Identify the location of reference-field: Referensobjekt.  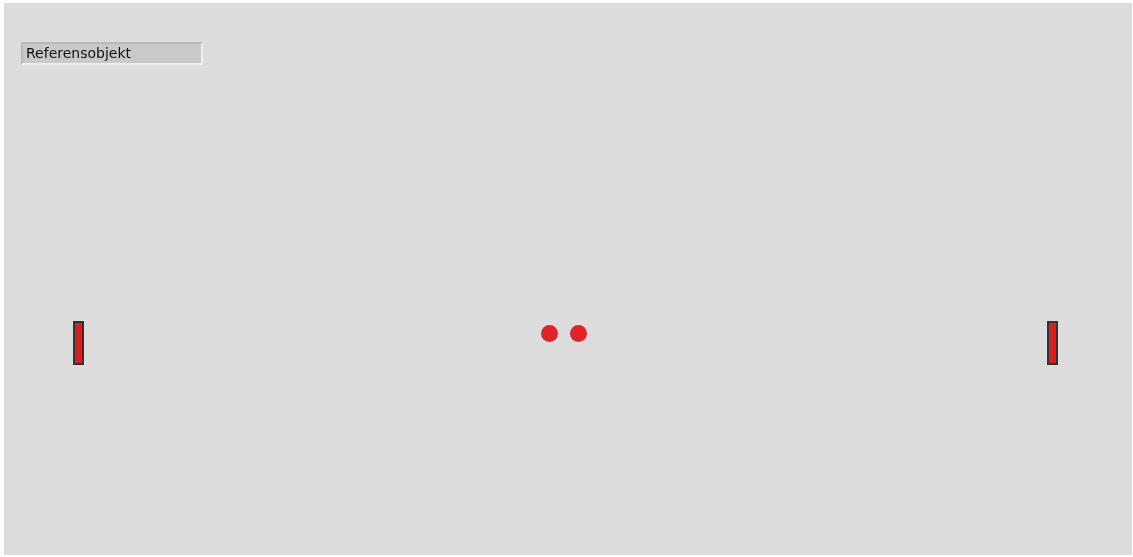
(112, 53).